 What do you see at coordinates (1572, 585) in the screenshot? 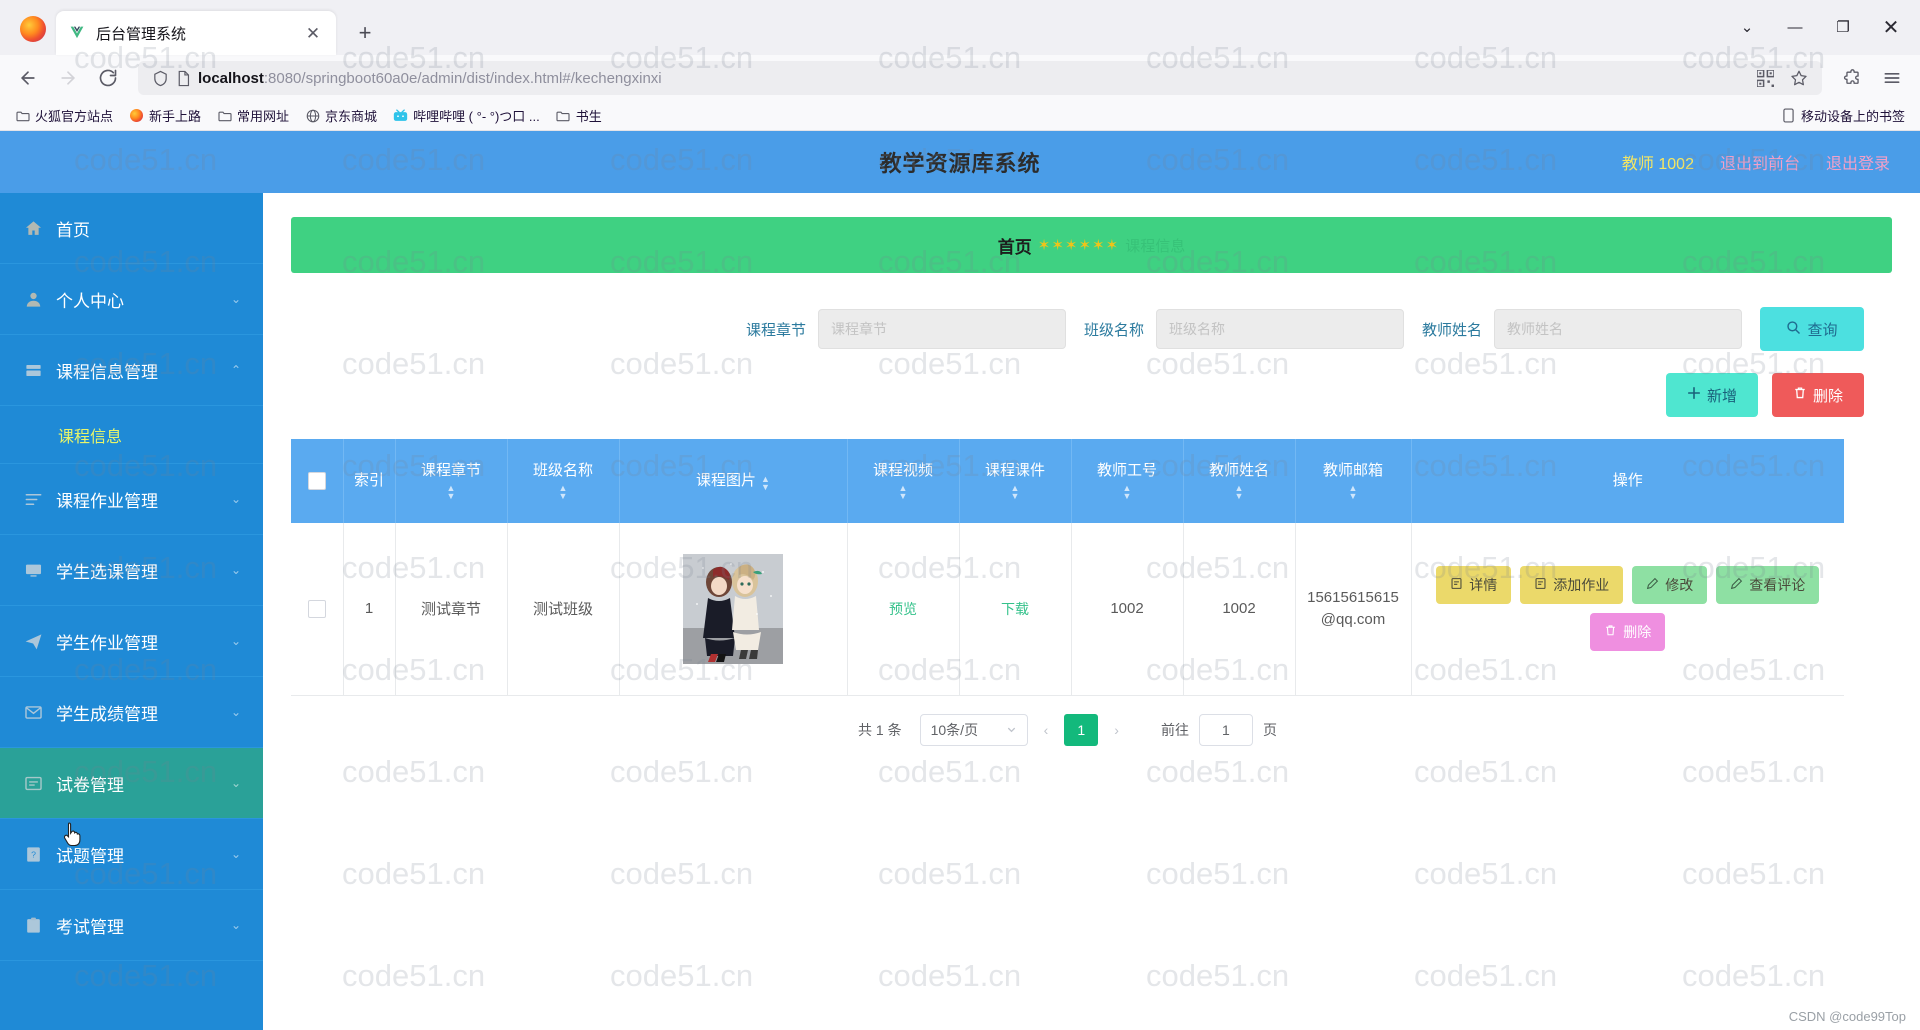
I see `add-homework-button: 添加作业` at bounding box center [1572, 585].